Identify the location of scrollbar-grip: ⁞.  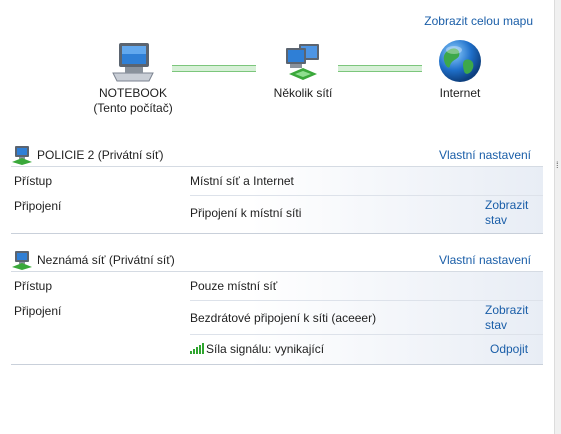
(558, 165).